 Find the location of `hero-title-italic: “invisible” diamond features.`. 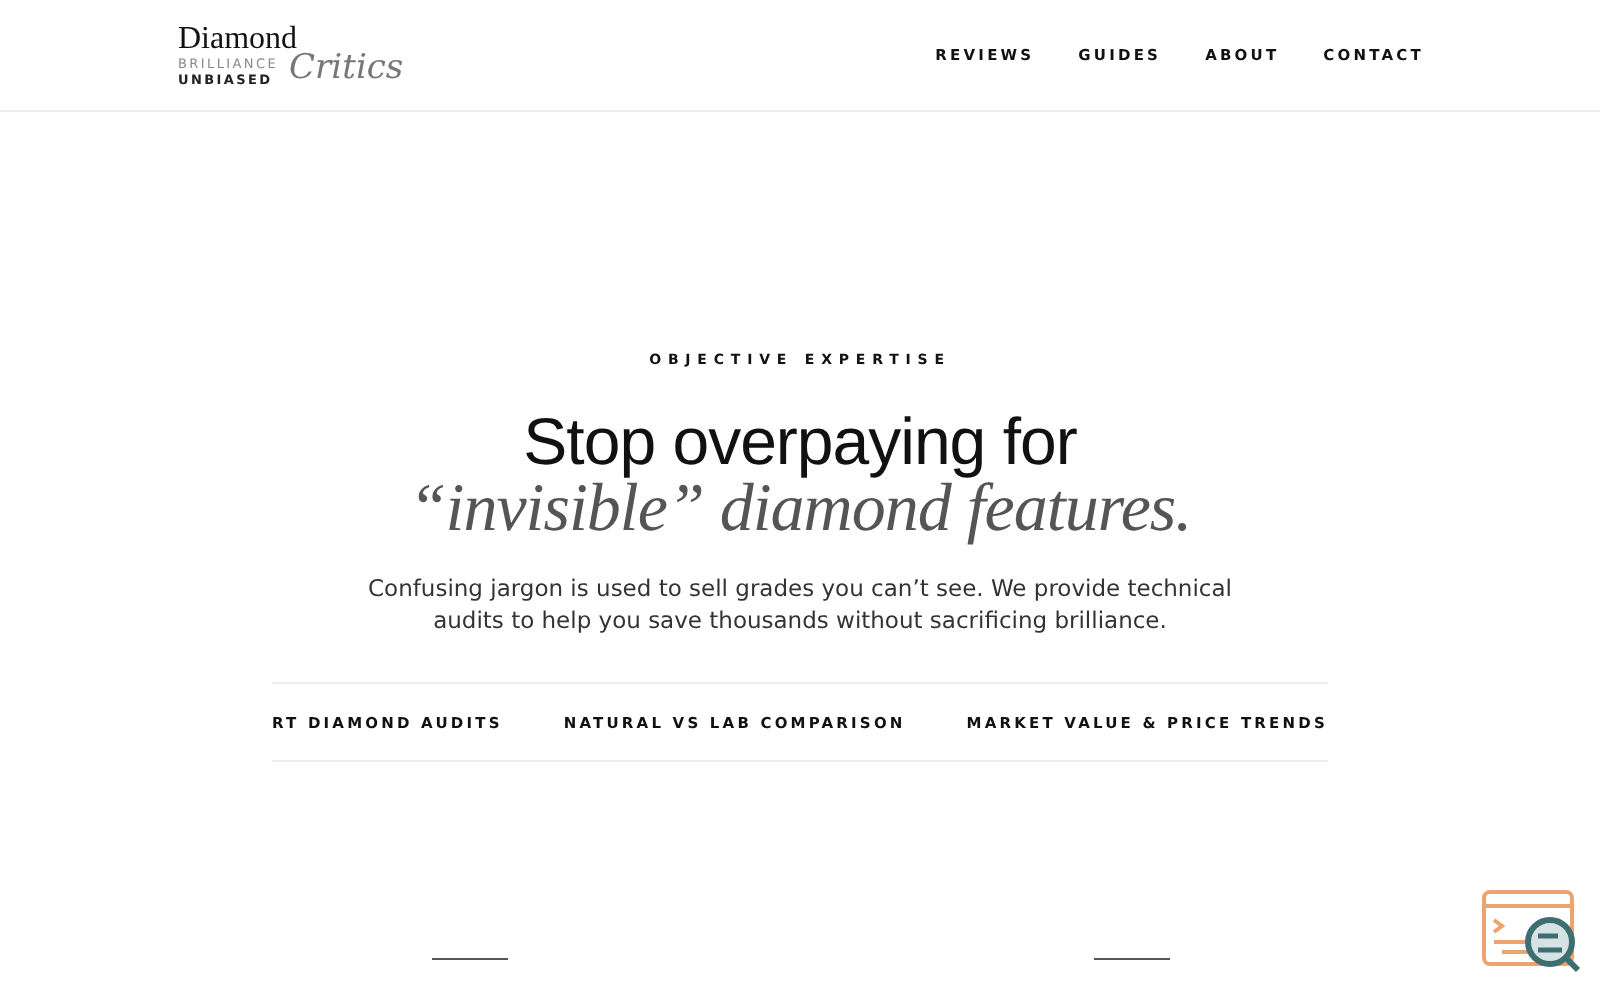

hero-title-italic: “invisible” diamond features. is located at coordinates (800, 510).